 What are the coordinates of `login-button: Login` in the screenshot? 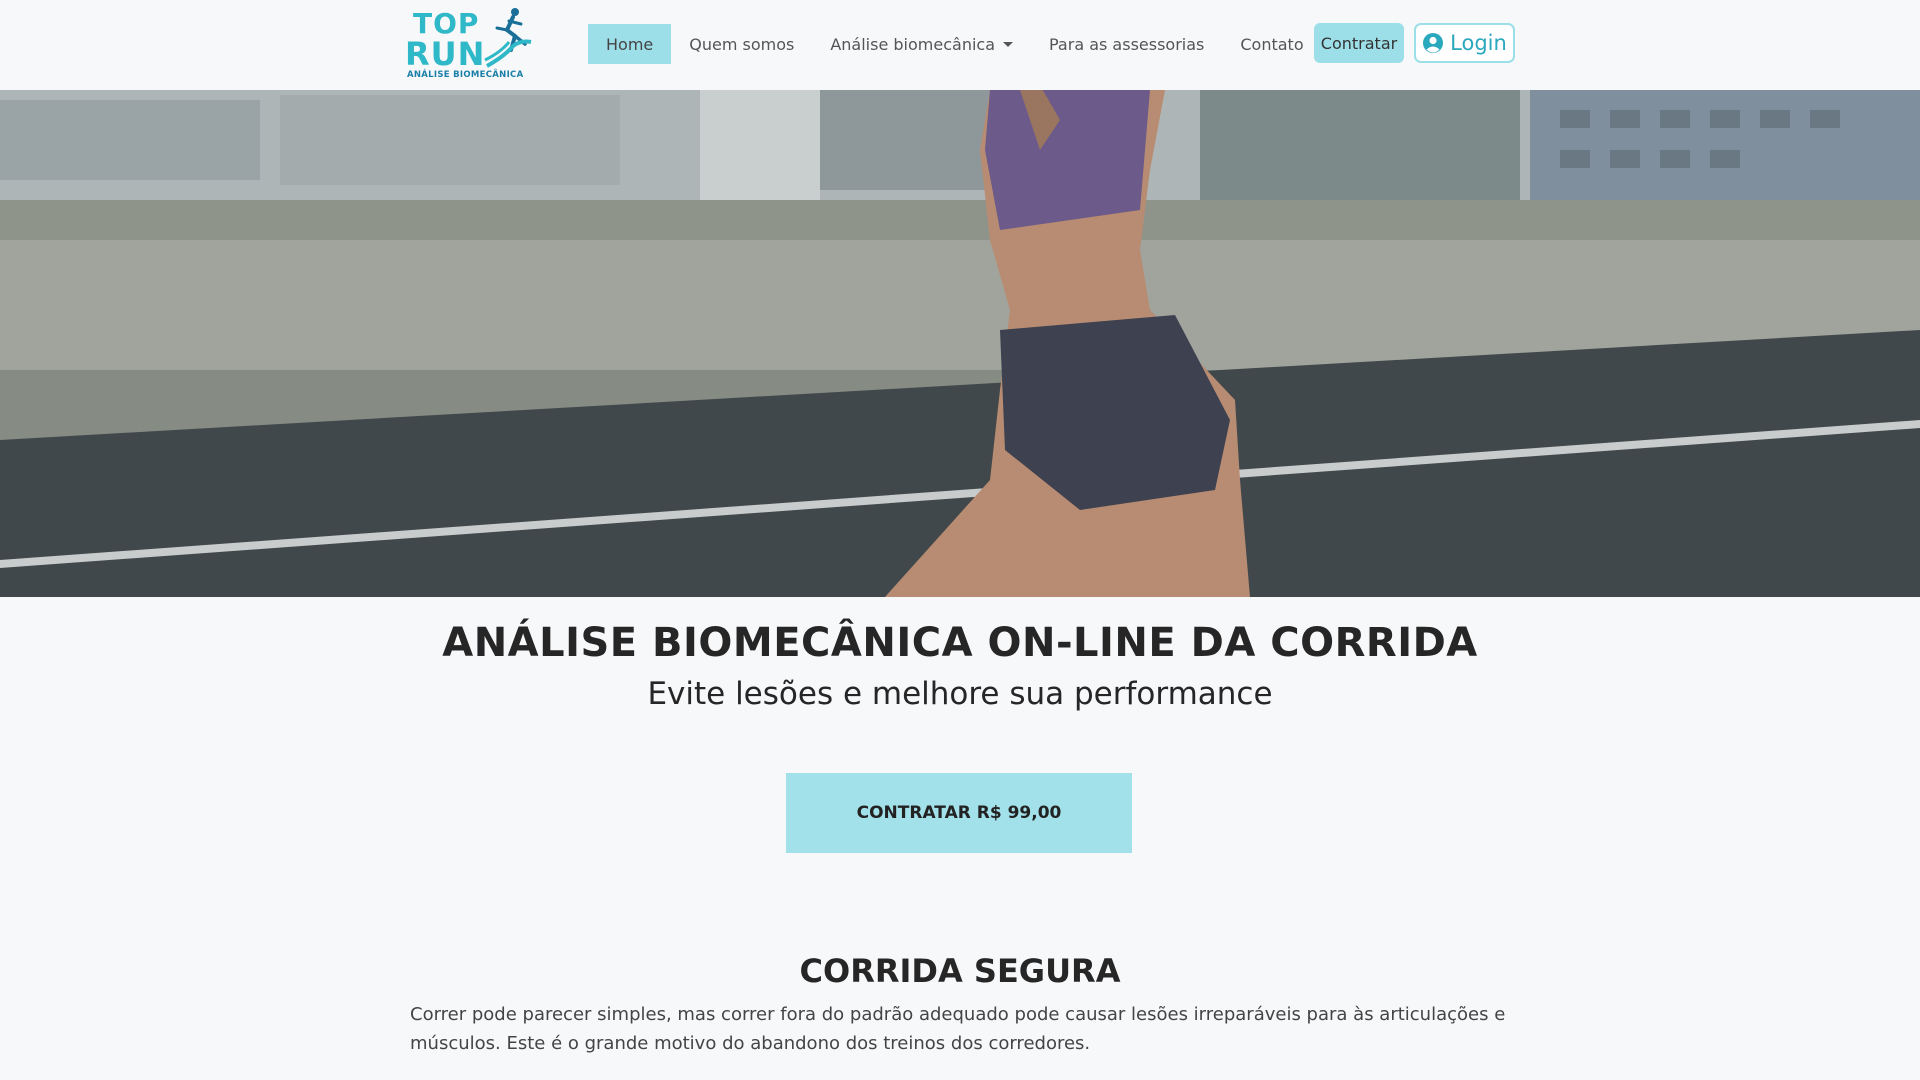 It's located at (1464, 43).